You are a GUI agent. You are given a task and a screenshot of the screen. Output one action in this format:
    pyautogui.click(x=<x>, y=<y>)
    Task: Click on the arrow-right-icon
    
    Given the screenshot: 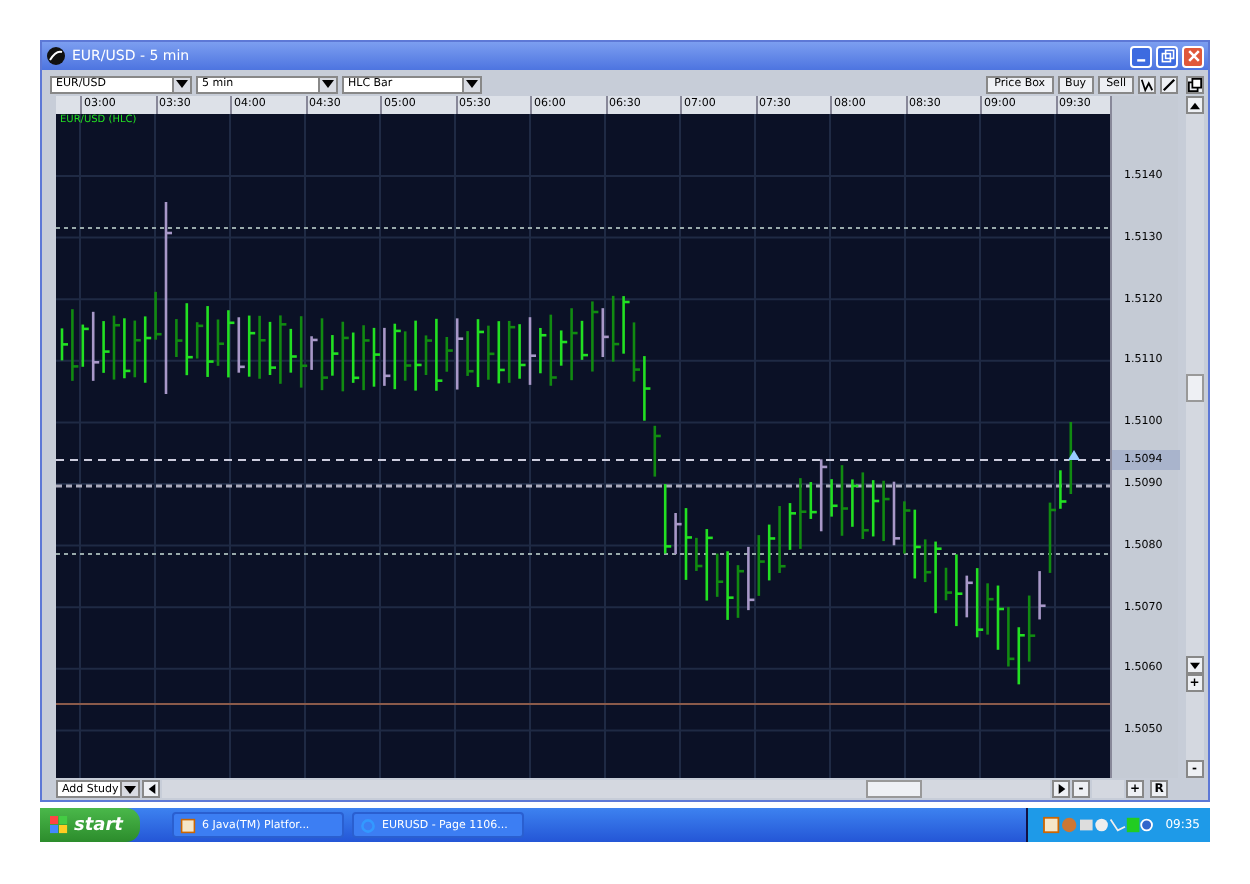 What is the action you would take?
    pyautogui.click(x=1061, y=789)
    